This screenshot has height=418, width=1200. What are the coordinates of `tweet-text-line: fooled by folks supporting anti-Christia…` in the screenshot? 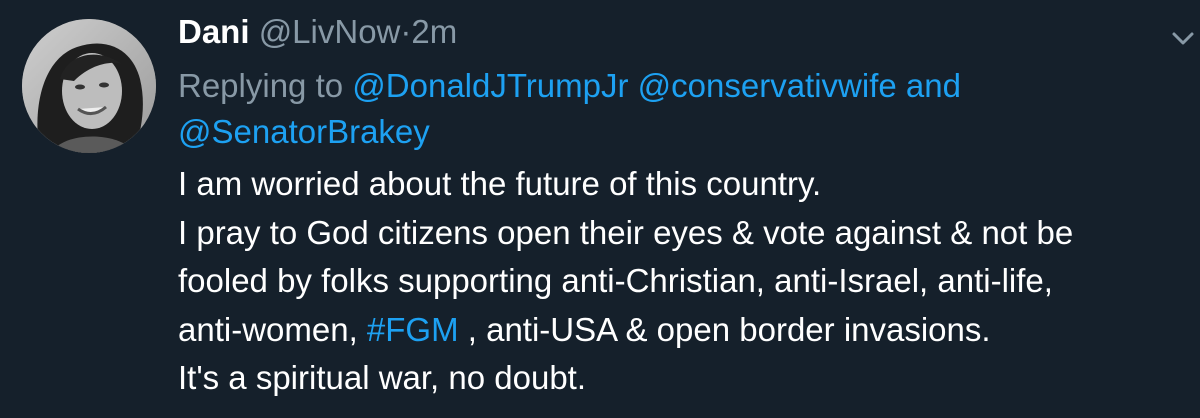 It's located at (615, 280).